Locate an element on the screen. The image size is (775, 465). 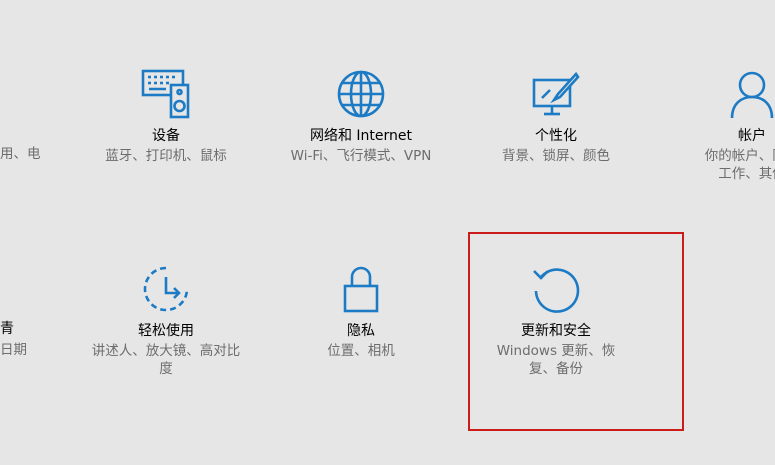
tile-update-security: 更新和安全 Windows 更新、恢复、备份 is located at coordinates (556, 320).